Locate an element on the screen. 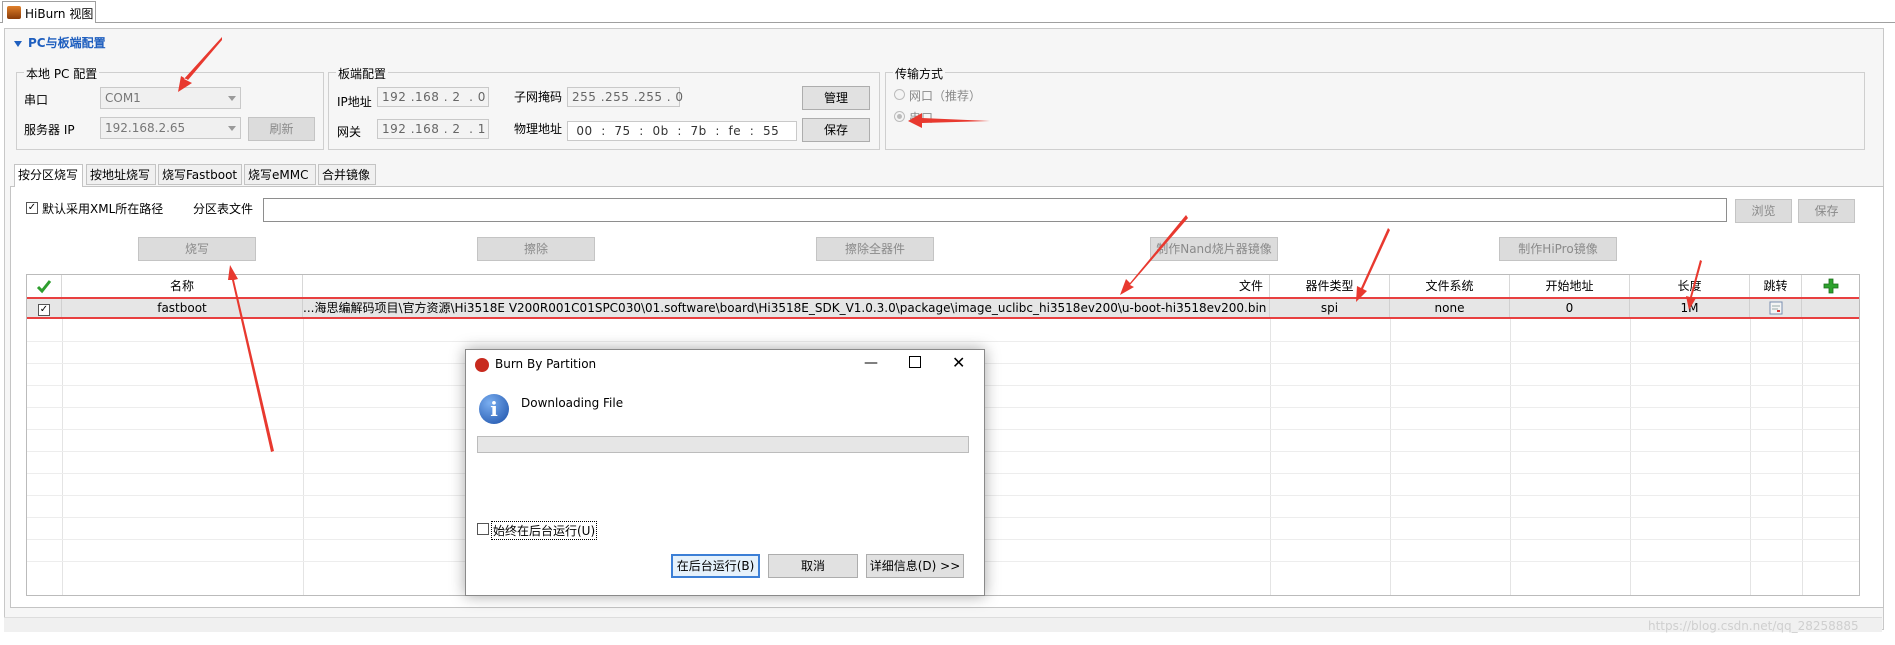 Image resolution: width=1895 pixels, height=645 pixels. row-divider is located at coordinates (943, 341).